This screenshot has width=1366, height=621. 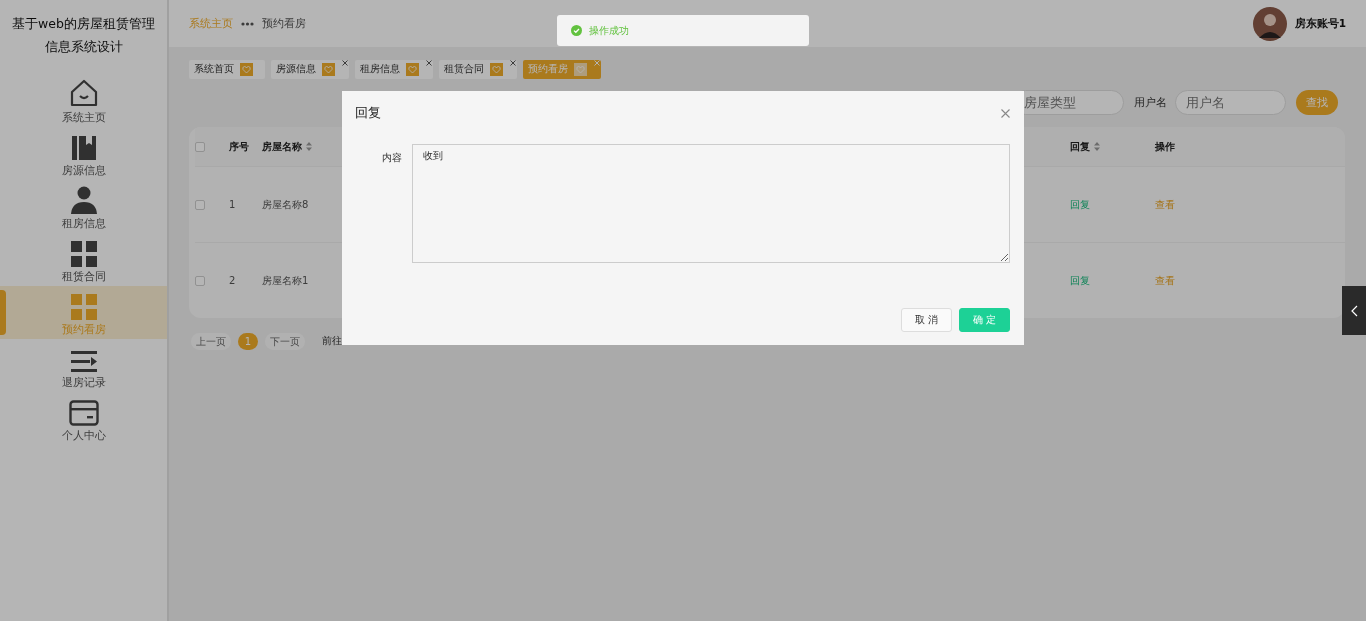 I want to click on app-title: 基于web的房屋租赁管理信息系统设计, so click(x=83, y=35).